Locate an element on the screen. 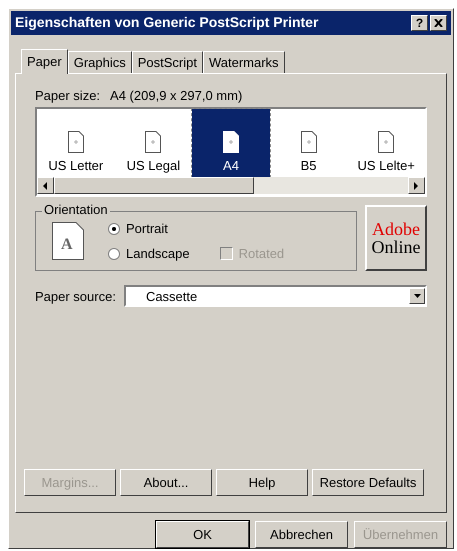  paper-item: US Lelte+ is located at coordinates (386, 143).